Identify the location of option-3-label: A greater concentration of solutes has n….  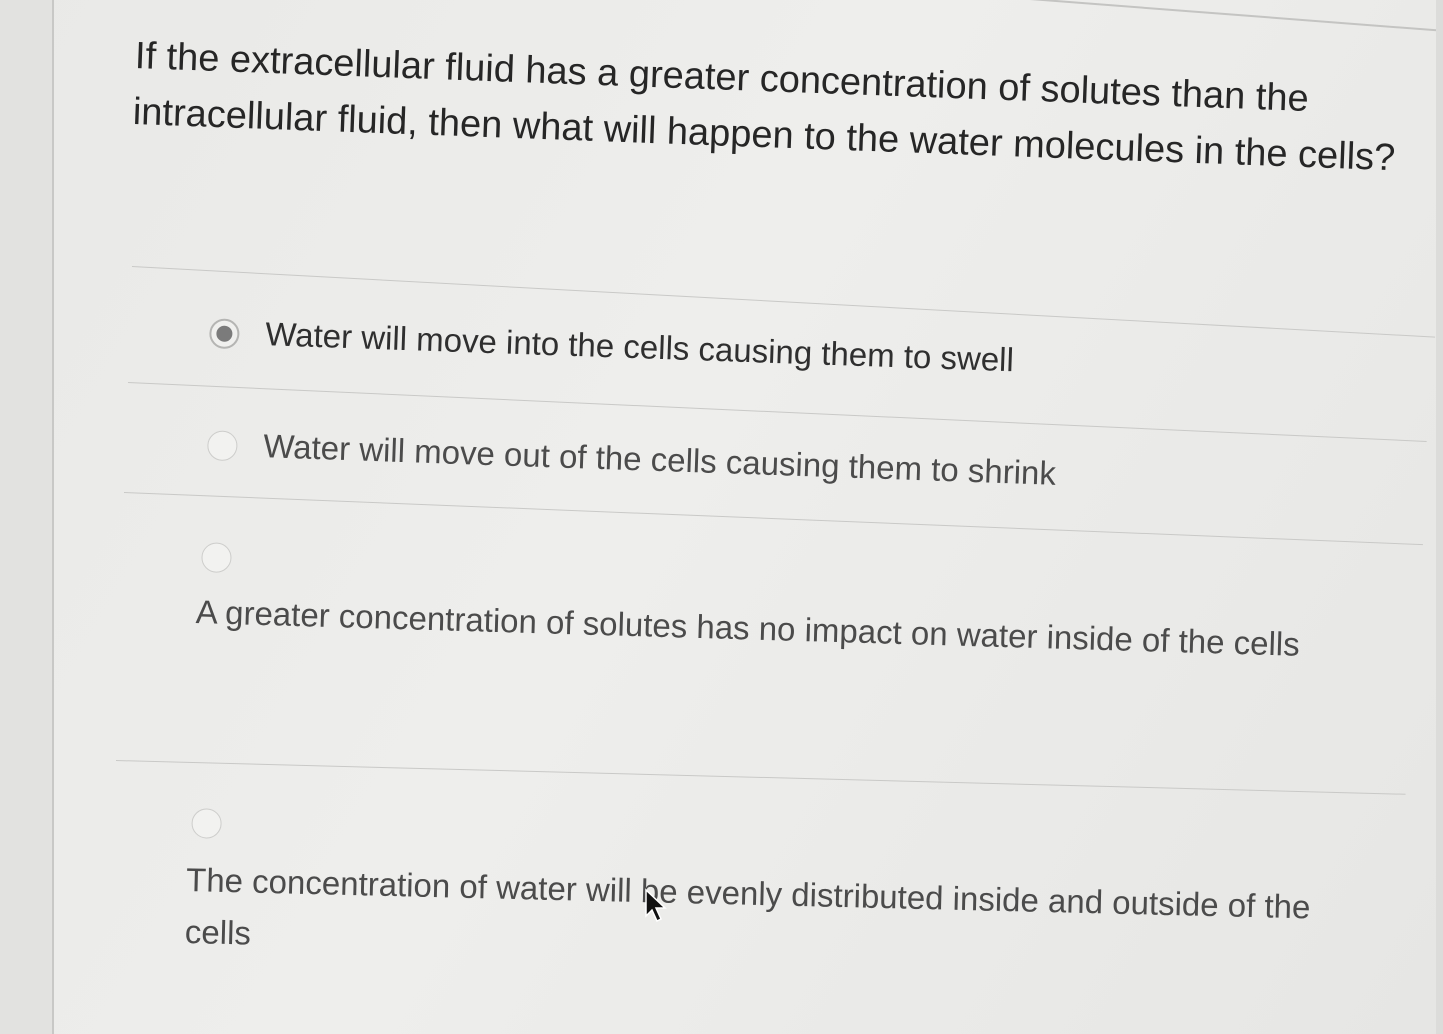
(755, 628).